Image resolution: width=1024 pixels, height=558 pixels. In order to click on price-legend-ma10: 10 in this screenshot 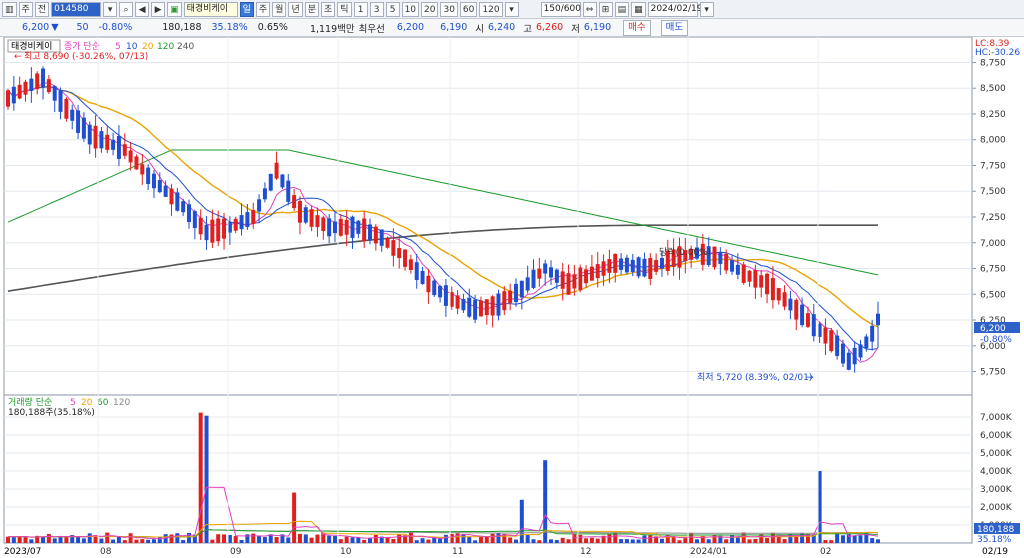, I will do `click(132, 47)`.